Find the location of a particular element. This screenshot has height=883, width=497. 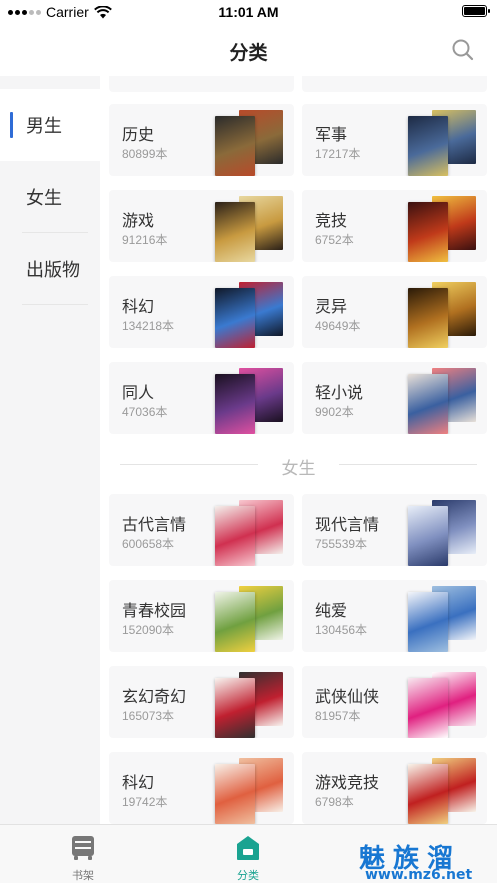

status-time: 11:01 AM is located at coordinates (248, 12).